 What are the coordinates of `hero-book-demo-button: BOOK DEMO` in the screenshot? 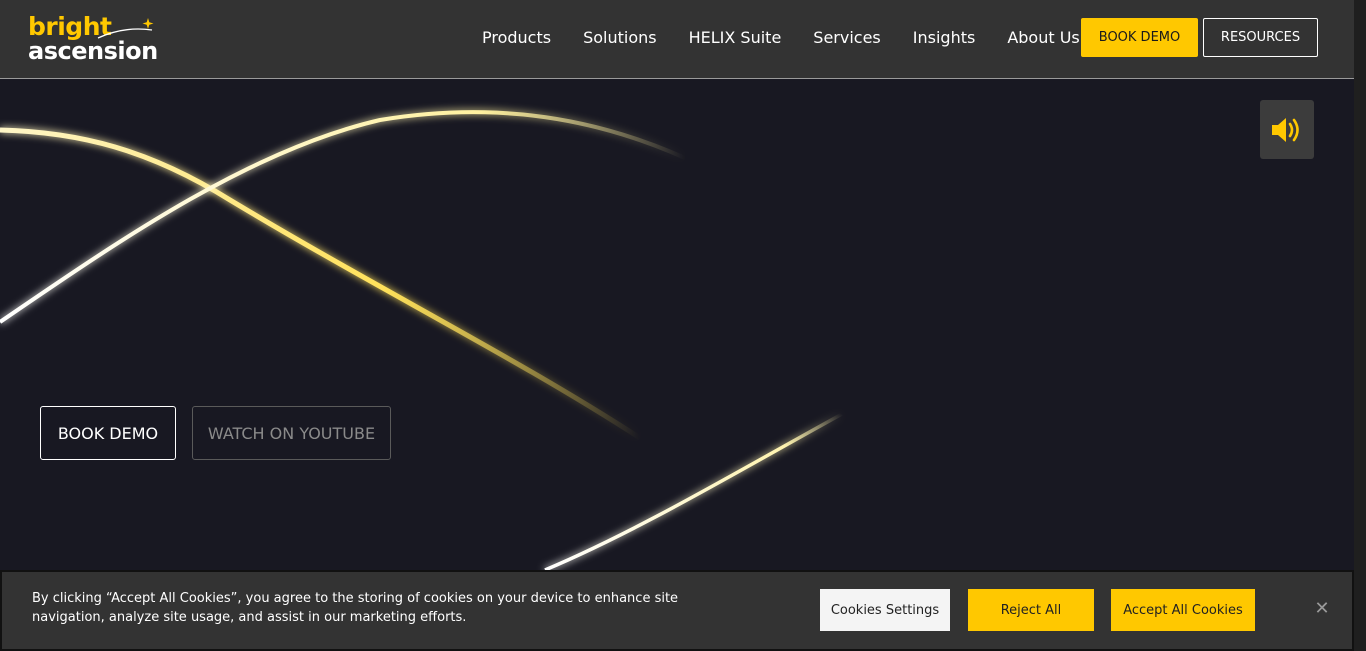 It's located at (108, 433).